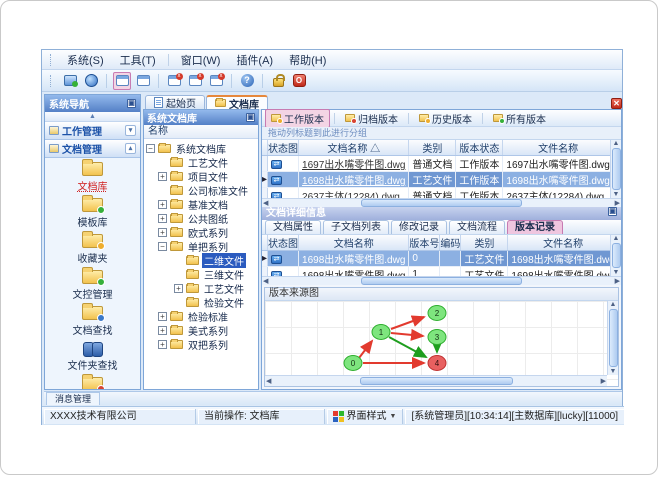 This screenshot has width=660, height=477. What do you see at coordinates (85, 60) in the screenshot?
I see `menu-system: 系统(S)` at bounding box center [85, 60].